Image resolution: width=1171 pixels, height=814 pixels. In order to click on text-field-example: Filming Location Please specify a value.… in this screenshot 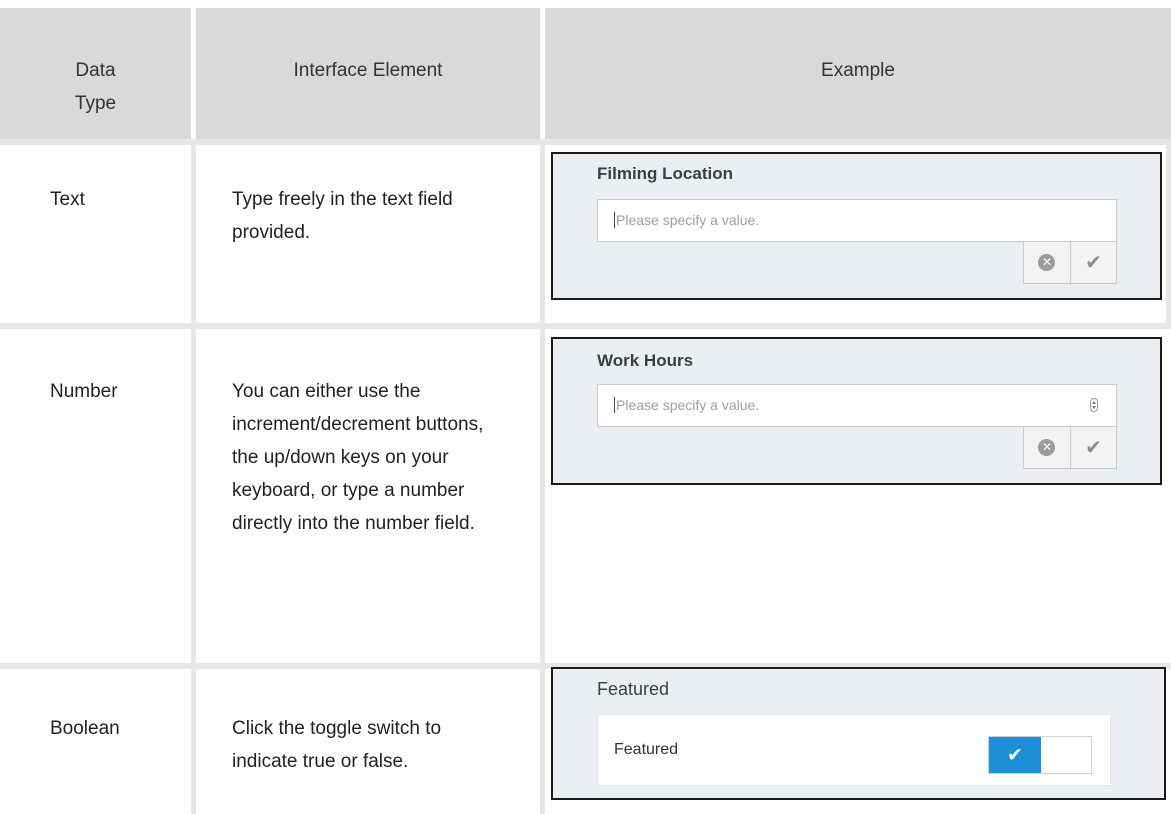, I will do `click(856, 226)`.